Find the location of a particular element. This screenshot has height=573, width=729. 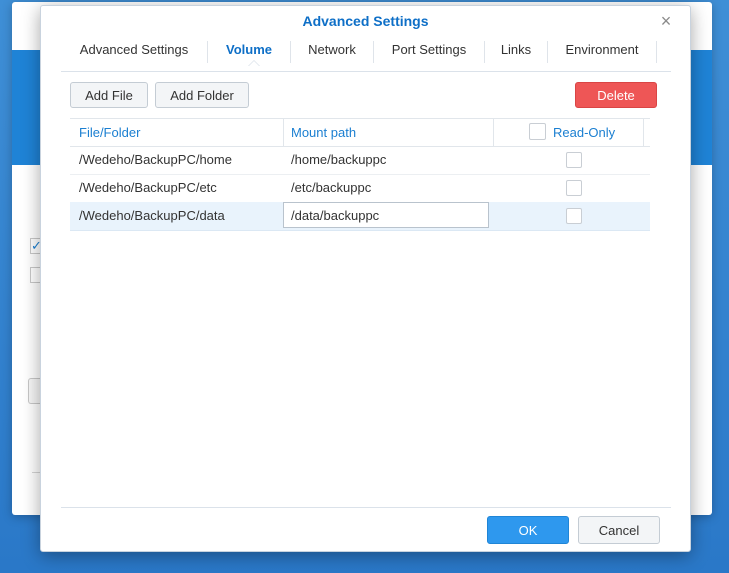

active-tab-indicator is located at coordinates (254, 63).